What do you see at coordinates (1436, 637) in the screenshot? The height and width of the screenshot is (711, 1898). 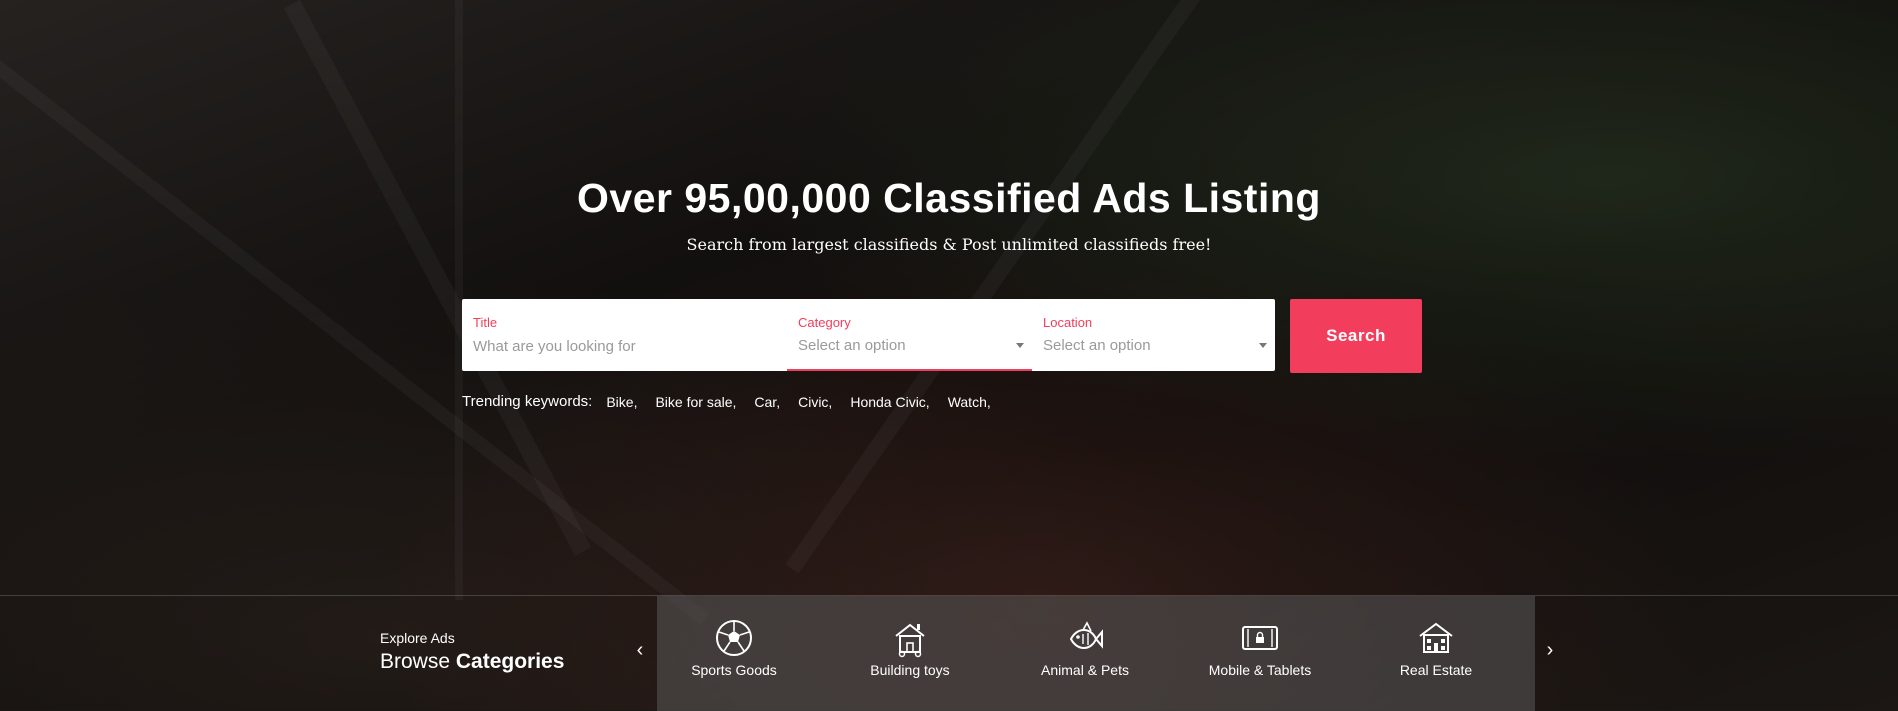 I see `building-icon` at bounding box center [1436, 637].